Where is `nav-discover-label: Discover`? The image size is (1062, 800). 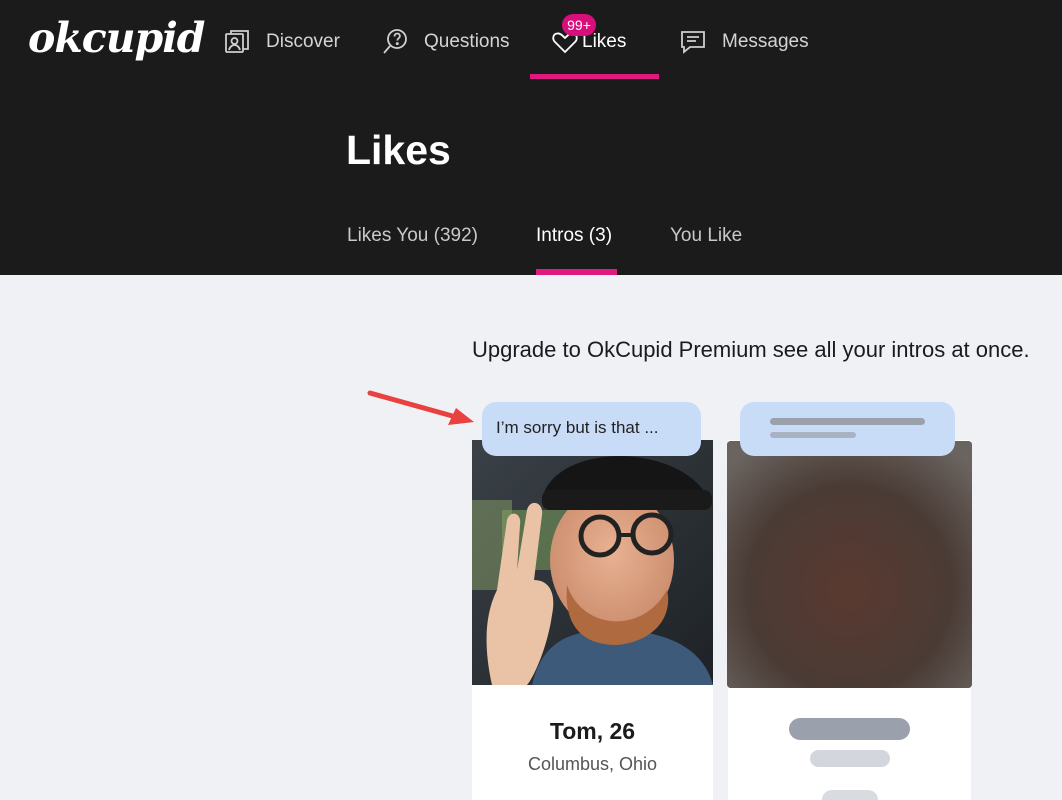 nav-discover-label: Discover is located at coordinates (303, 41).